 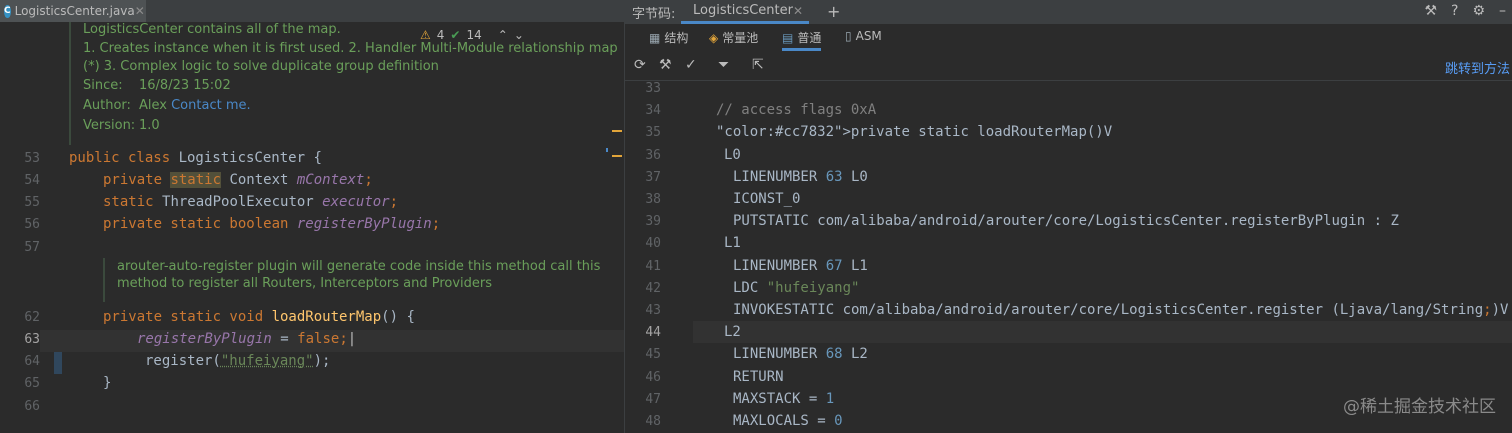 I want to click on bytecode-line: 42 LDC "hufeiyang", so click(x=1068, y=290).